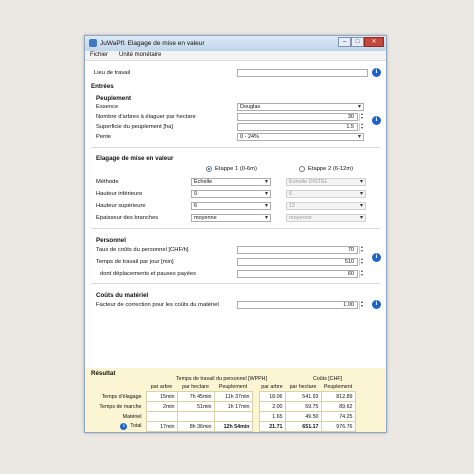 The width and height of the screenshot is (474, 474). What do you see at coordinates (303, 406) in the screenshot?
I see `table-cell: 59.75` at bounding box center [303, 406].